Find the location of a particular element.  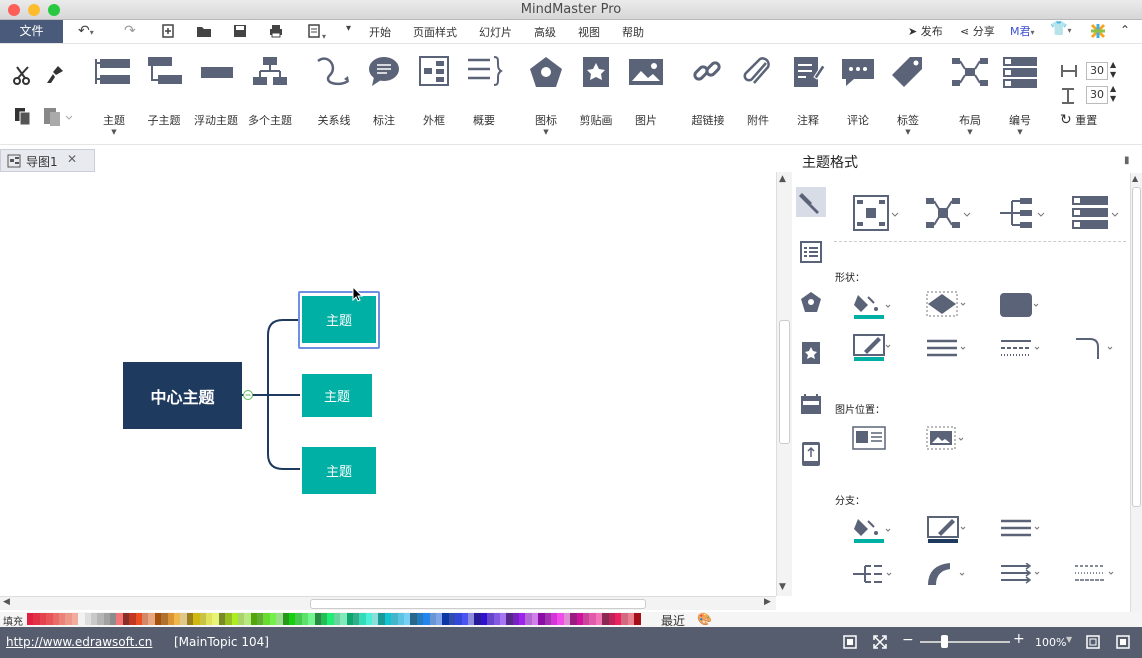

print-icon is located at coordinates (276, 33).